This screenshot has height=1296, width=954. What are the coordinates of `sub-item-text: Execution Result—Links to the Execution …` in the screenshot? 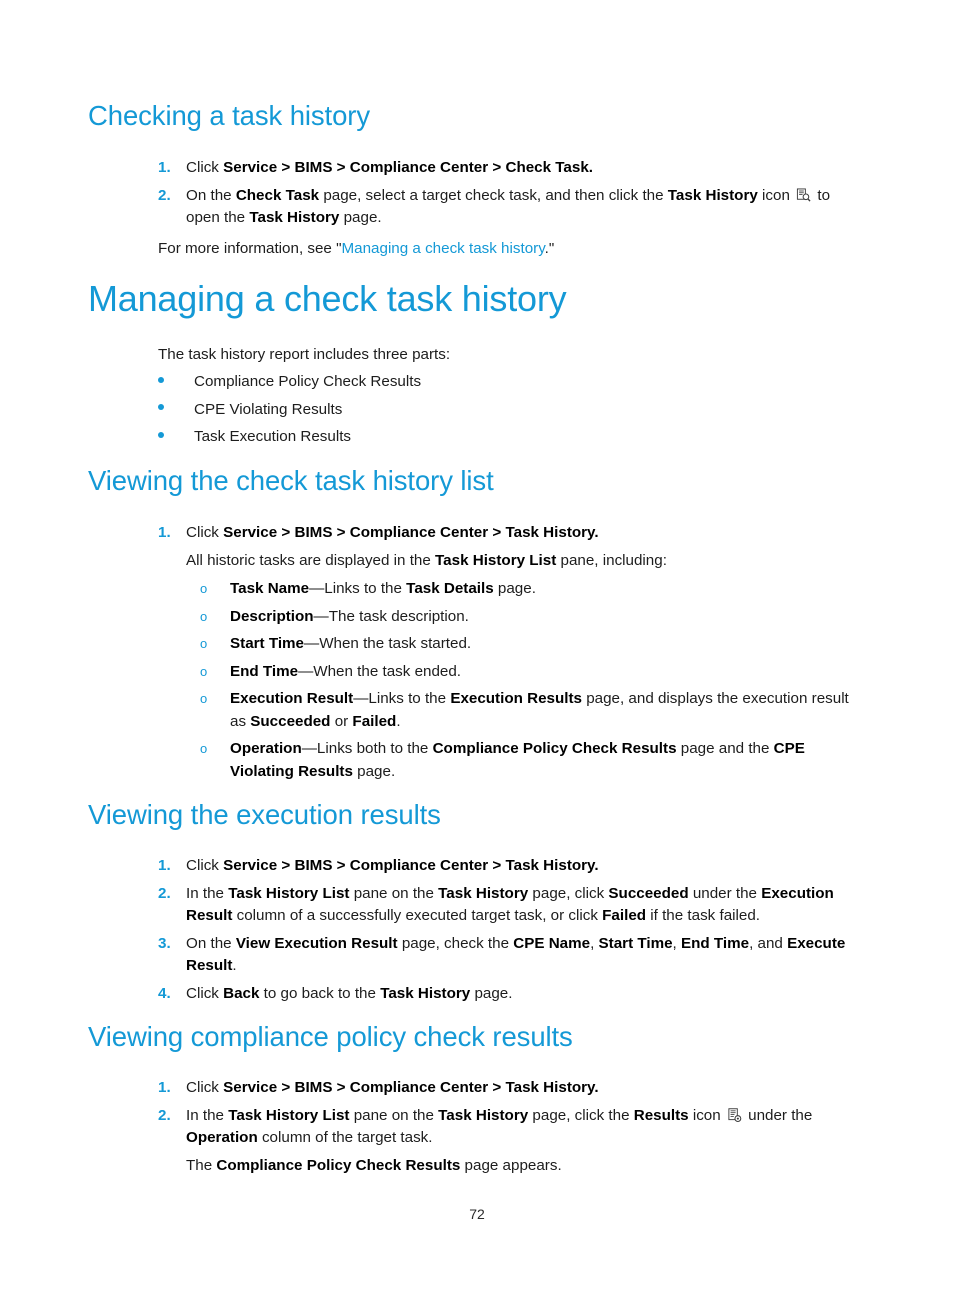 It's located at (539, 710).